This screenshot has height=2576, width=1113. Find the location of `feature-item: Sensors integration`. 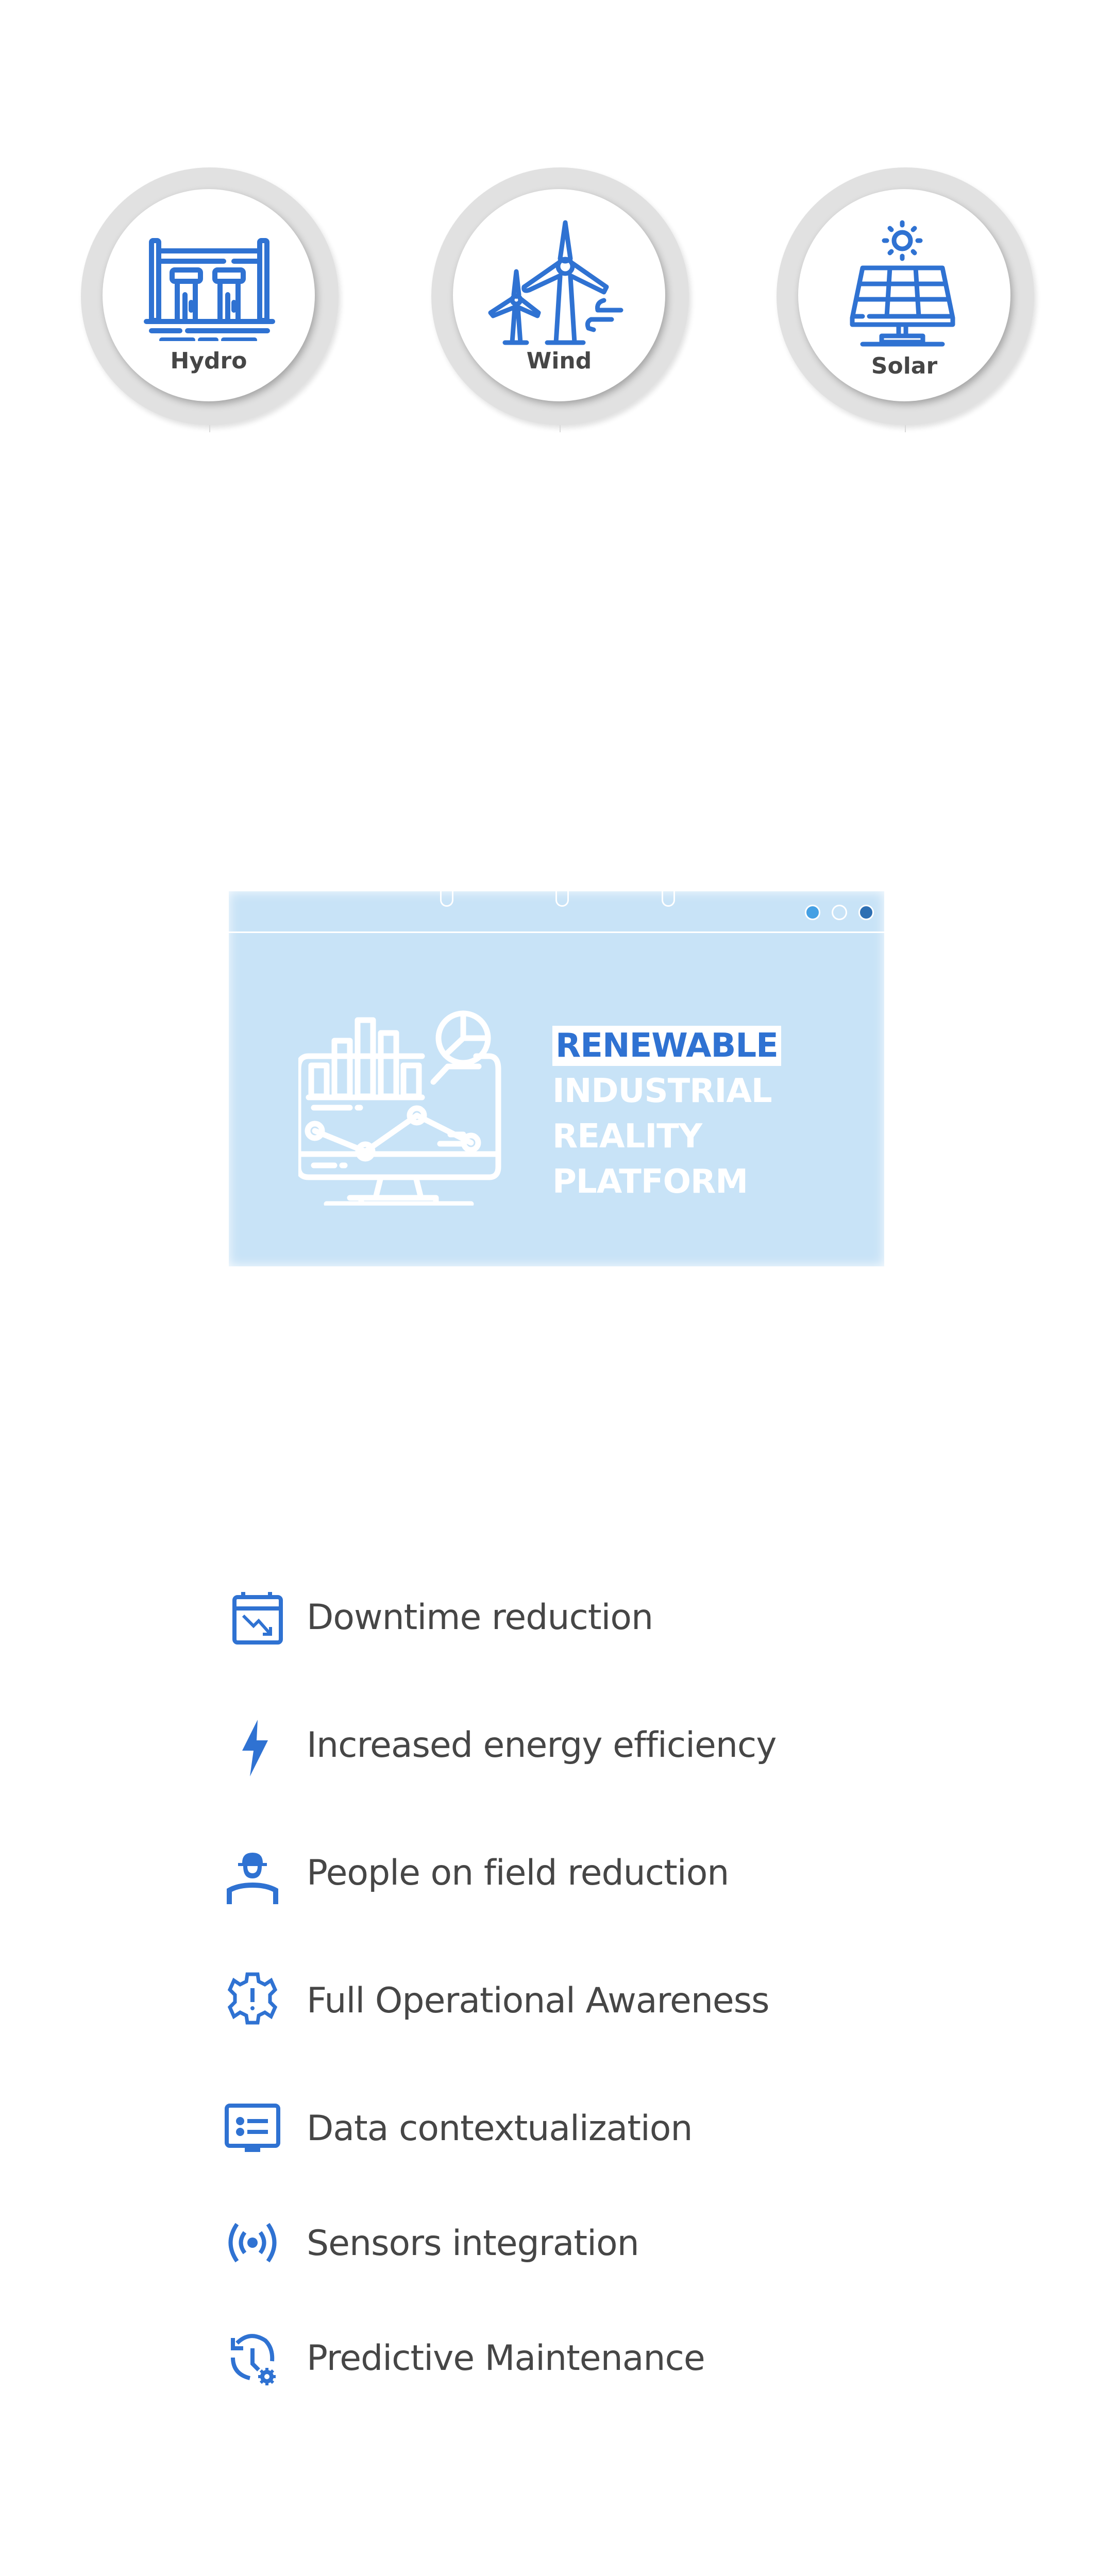

feature-item: Sensors integration is located at coordinates (556, 2238).